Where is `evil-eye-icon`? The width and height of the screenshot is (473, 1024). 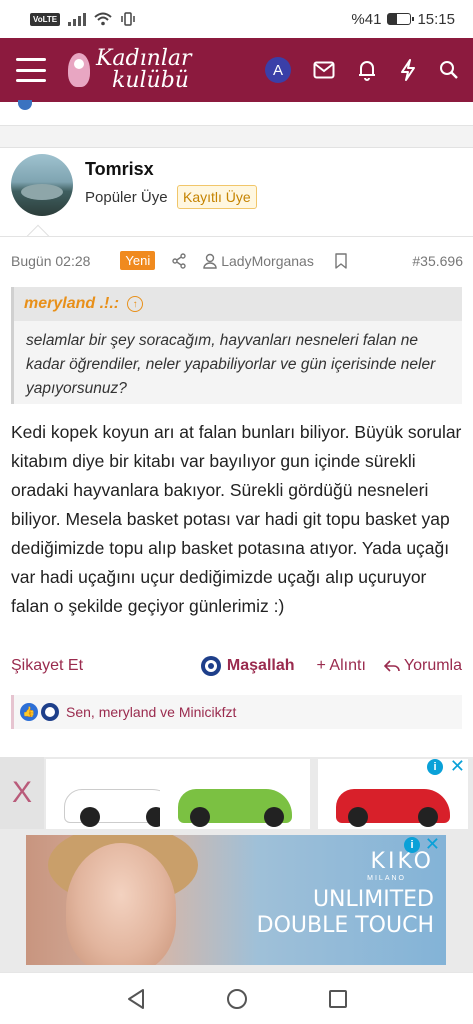
evil-eye-icon is located at coordinates (210, 666).